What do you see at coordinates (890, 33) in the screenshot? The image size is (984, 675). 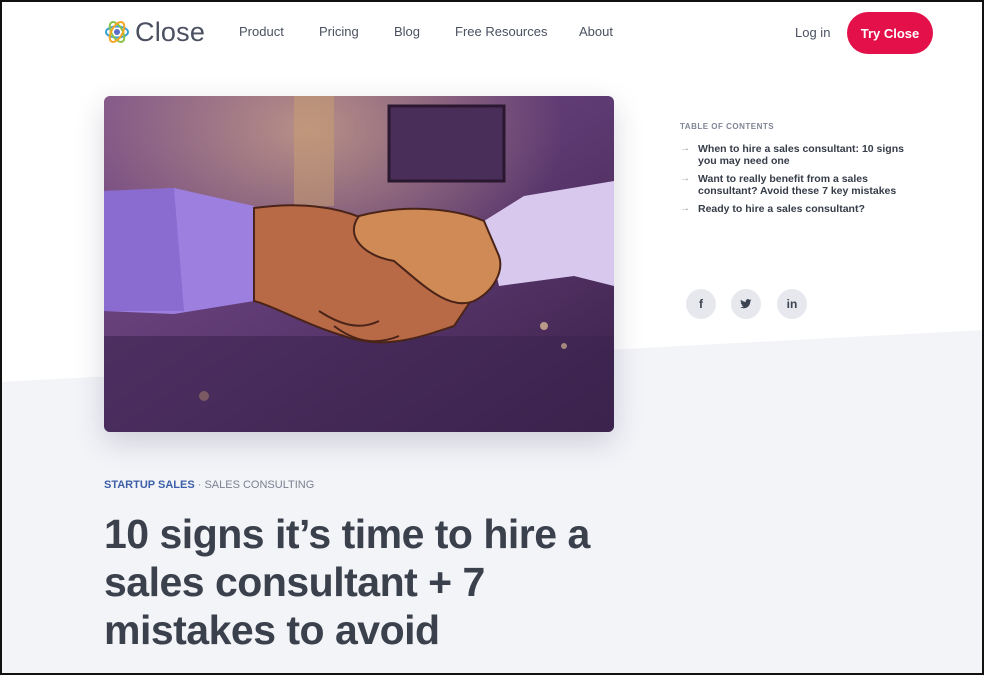 I see `try-close-button: Try Close` at bounding box center [890, 33].